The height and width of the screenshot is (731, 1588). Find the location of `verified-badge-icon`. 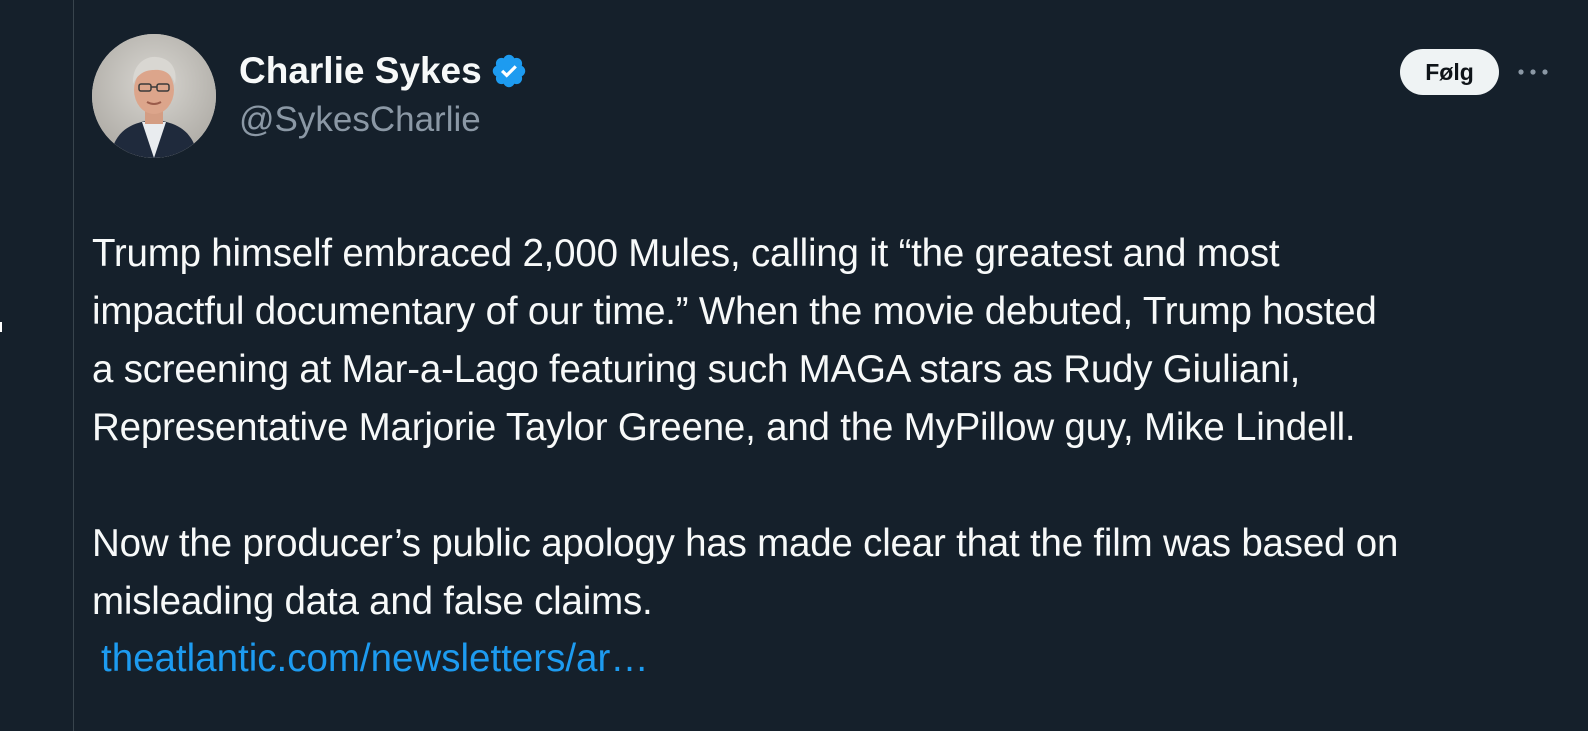

verified-badge-icon is located at coordinates (509, 71).